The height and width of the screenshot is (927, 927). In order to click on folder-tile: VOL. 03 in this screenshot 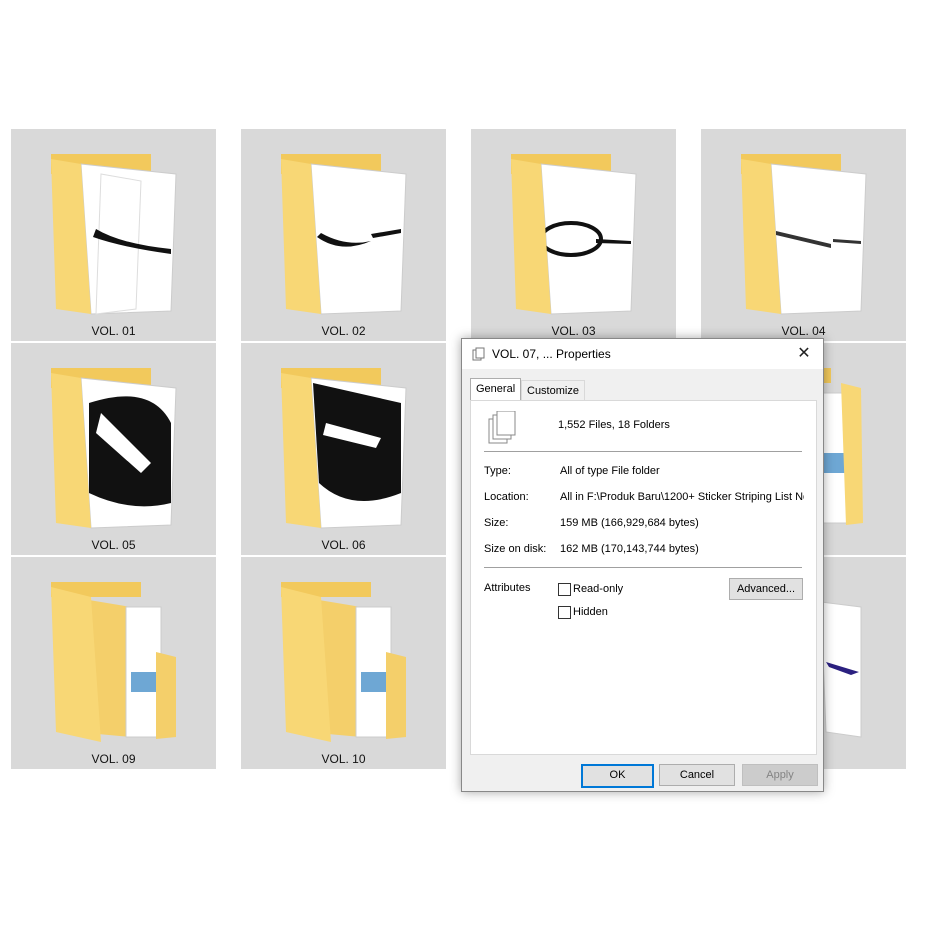, I will do `click(573, 235)`.